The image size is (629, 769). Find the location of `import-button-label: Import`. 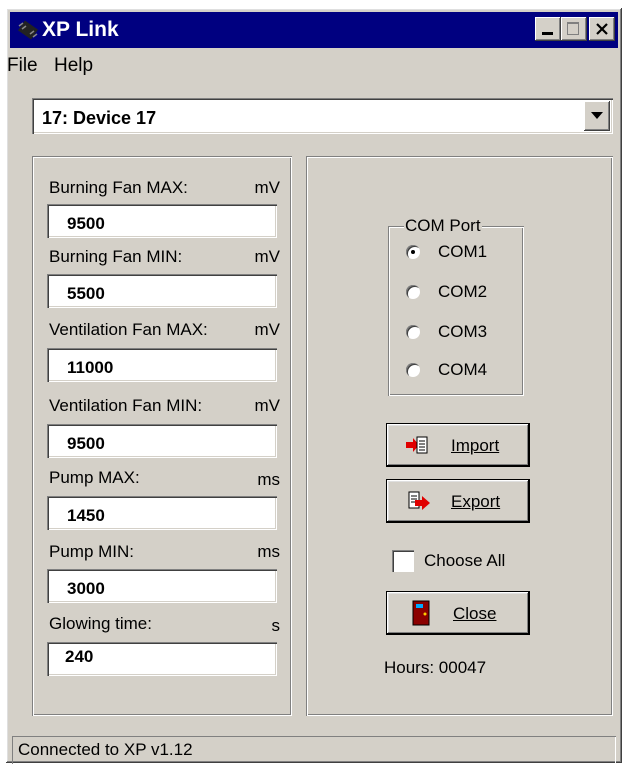

import-button-label: Import is located at coordinates (475, 445).